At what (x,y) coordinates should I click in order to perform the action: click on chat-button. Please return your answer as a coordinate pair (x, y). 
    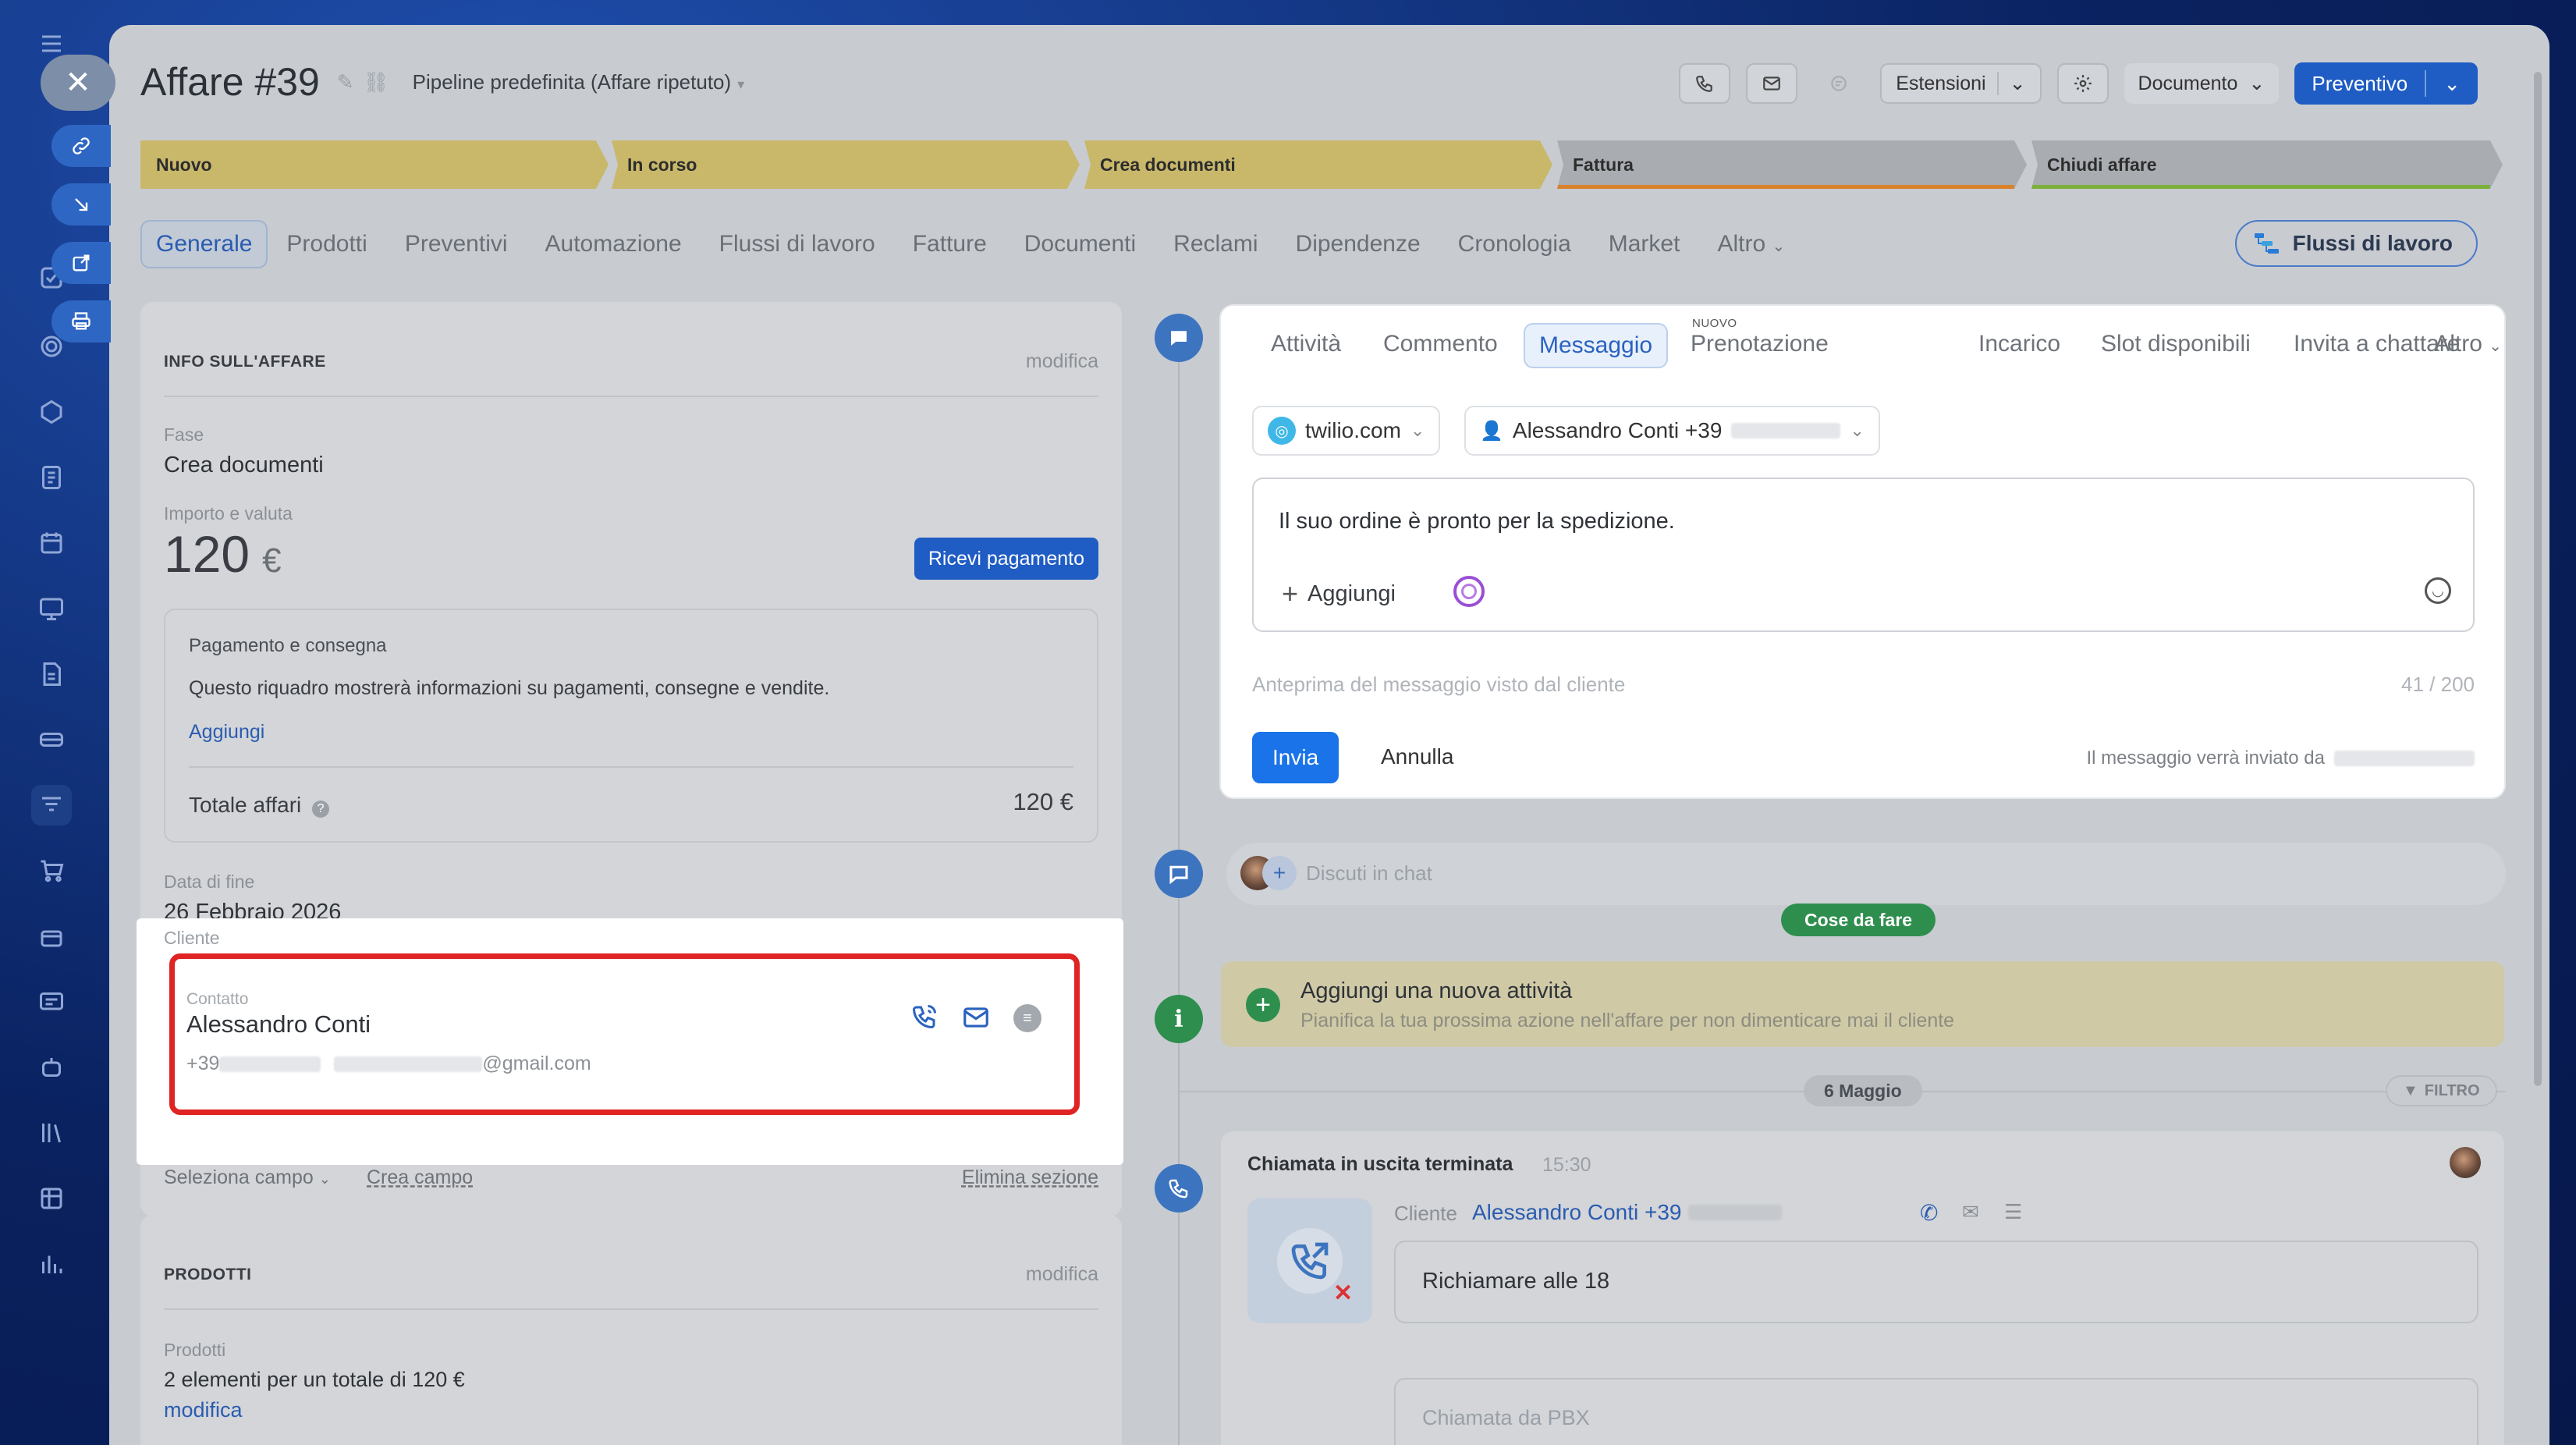
    Looking at the image, I should click on (1839, 83).